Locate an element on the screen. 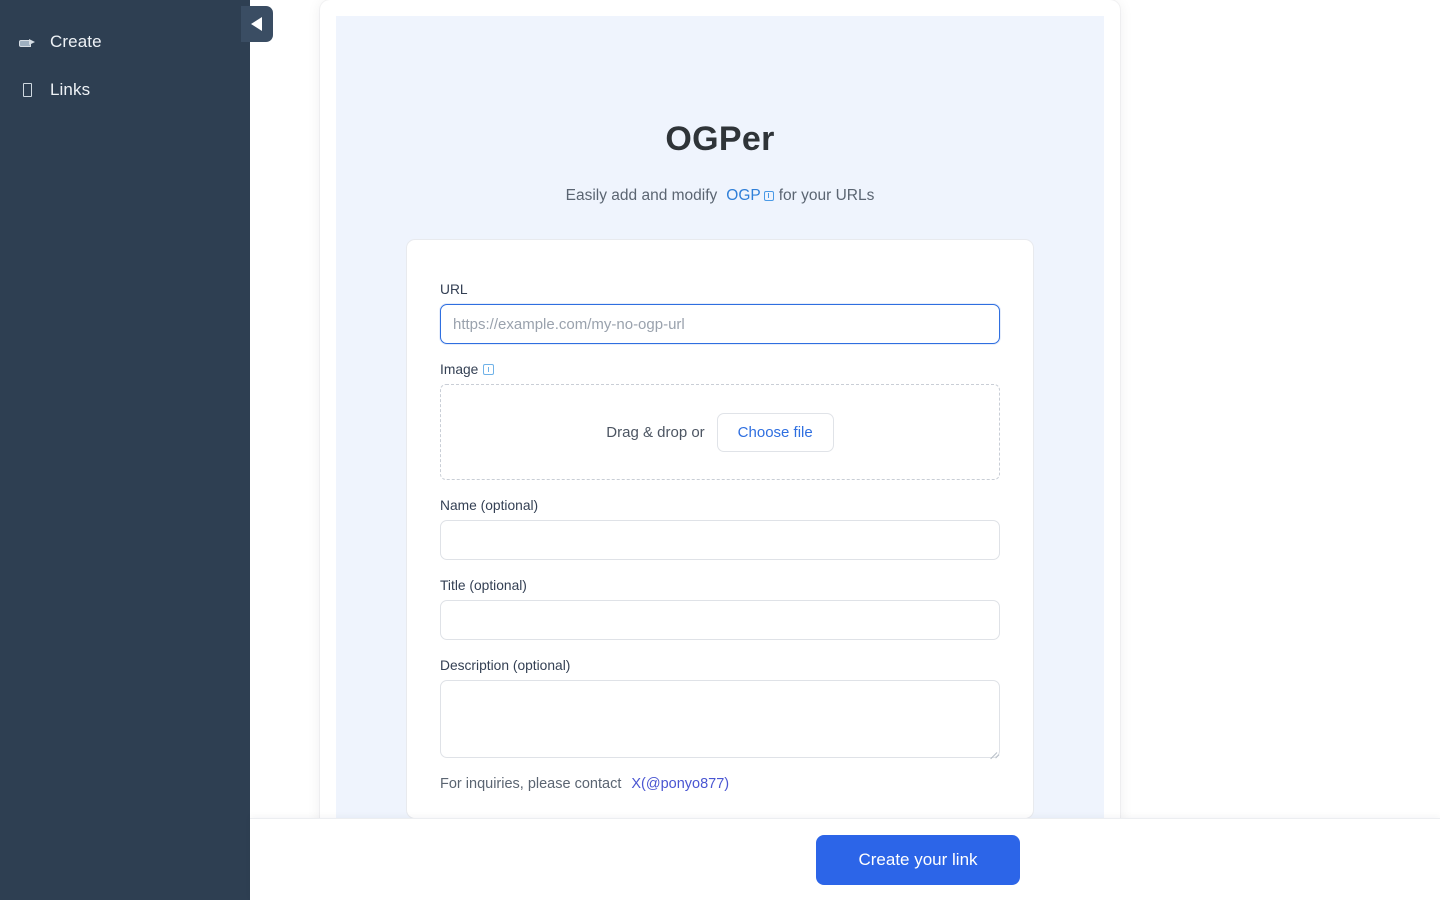 Image resolution: width=1440 pixels, height=900 pixels. field-name: Name (optional) is located at coordinates (720, 529).